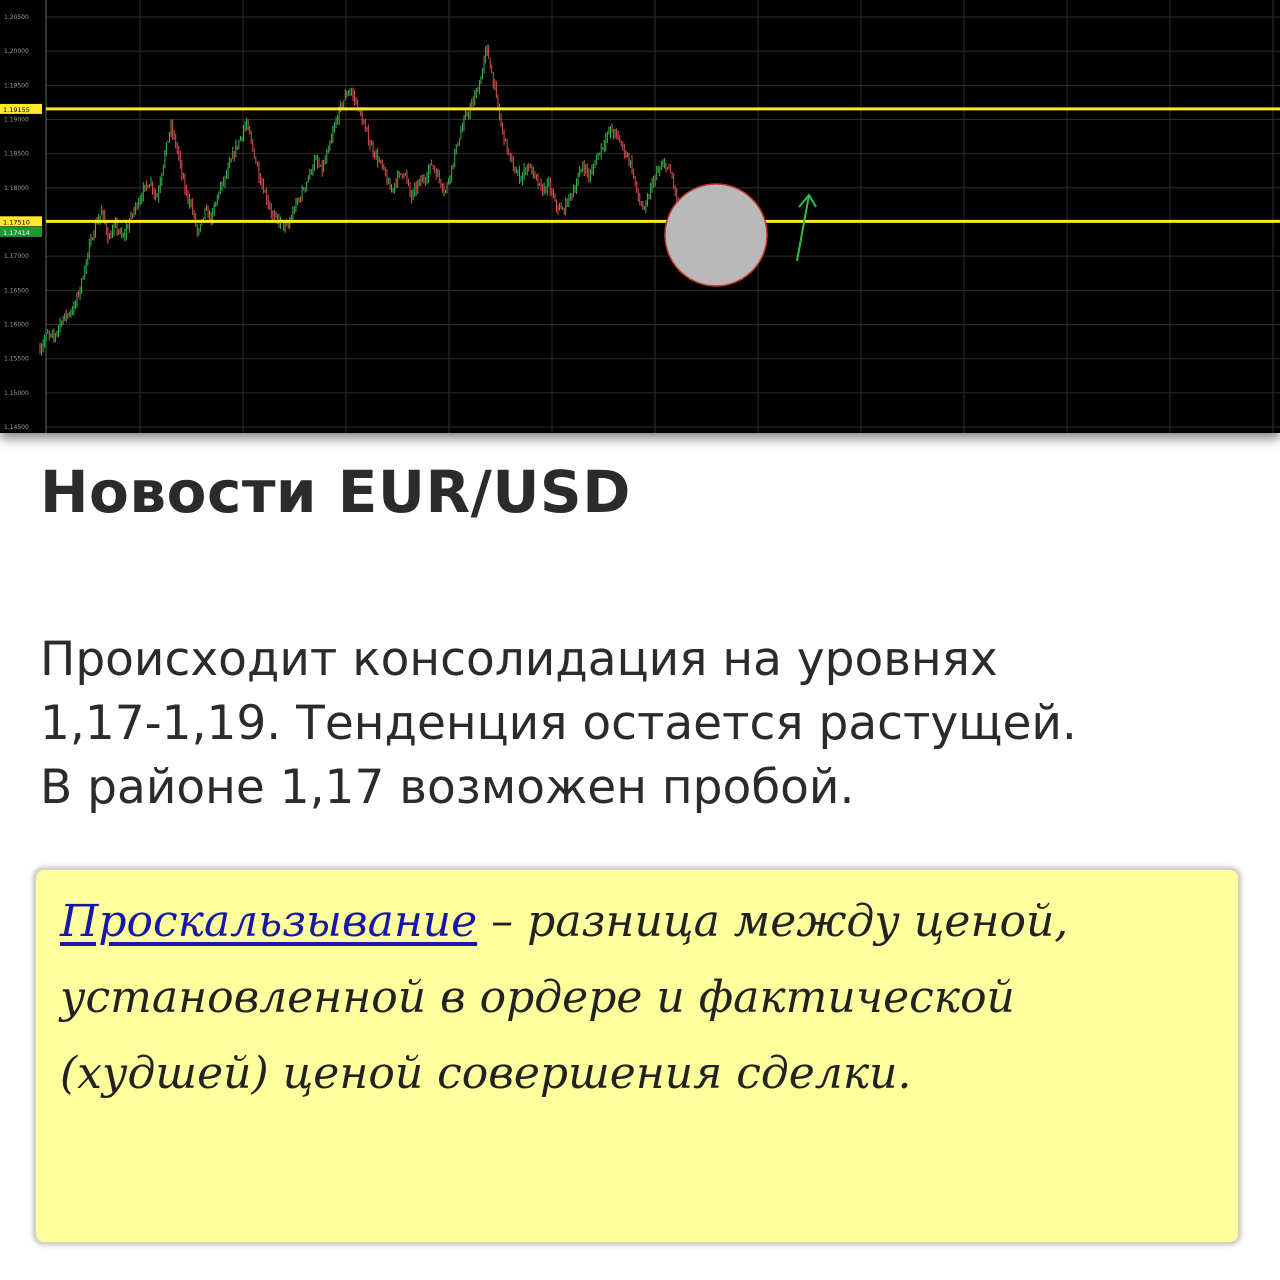 The image size is (1280, 1280). Describe the element at coordinates (640, 170) in the screenshot. I see `level-lines: 1.19155 1.17510 1.17414` at that location.